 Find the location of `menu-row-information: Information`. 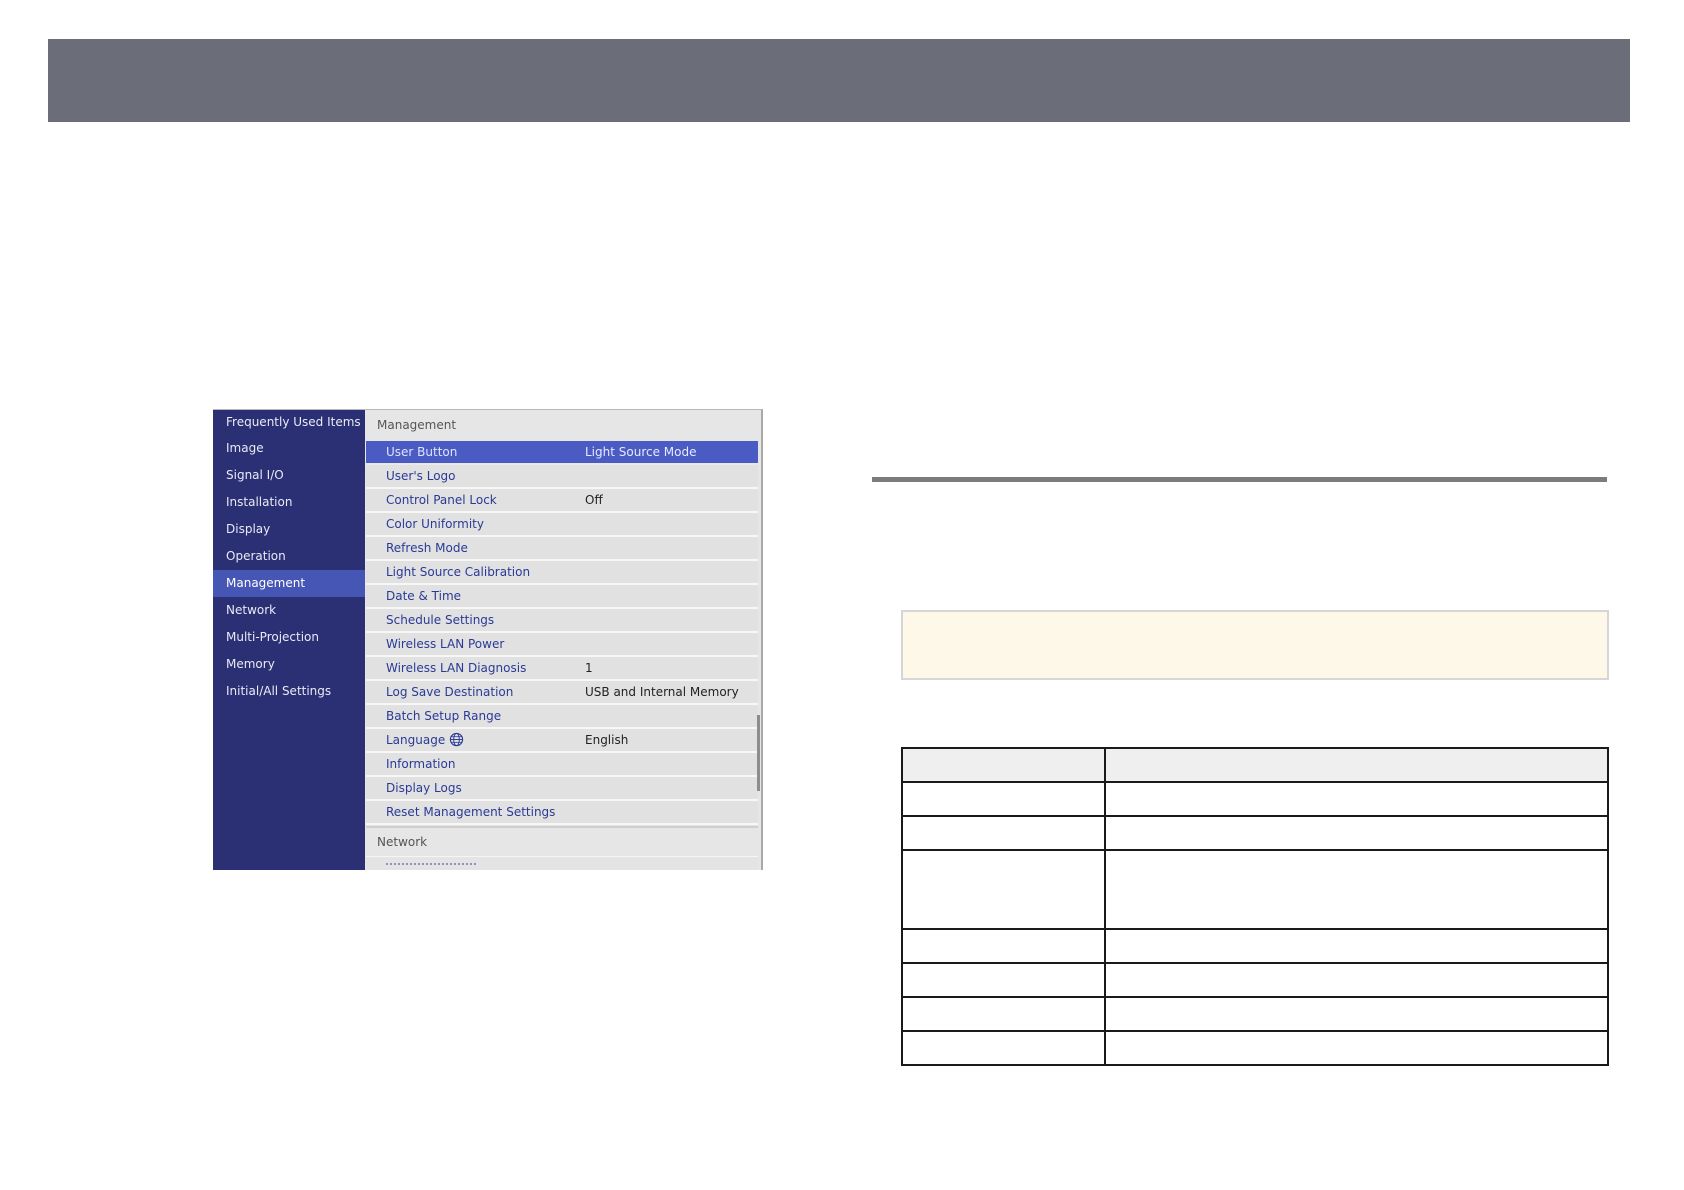

menu-row-information: Information is located at coordinates (562, 765).